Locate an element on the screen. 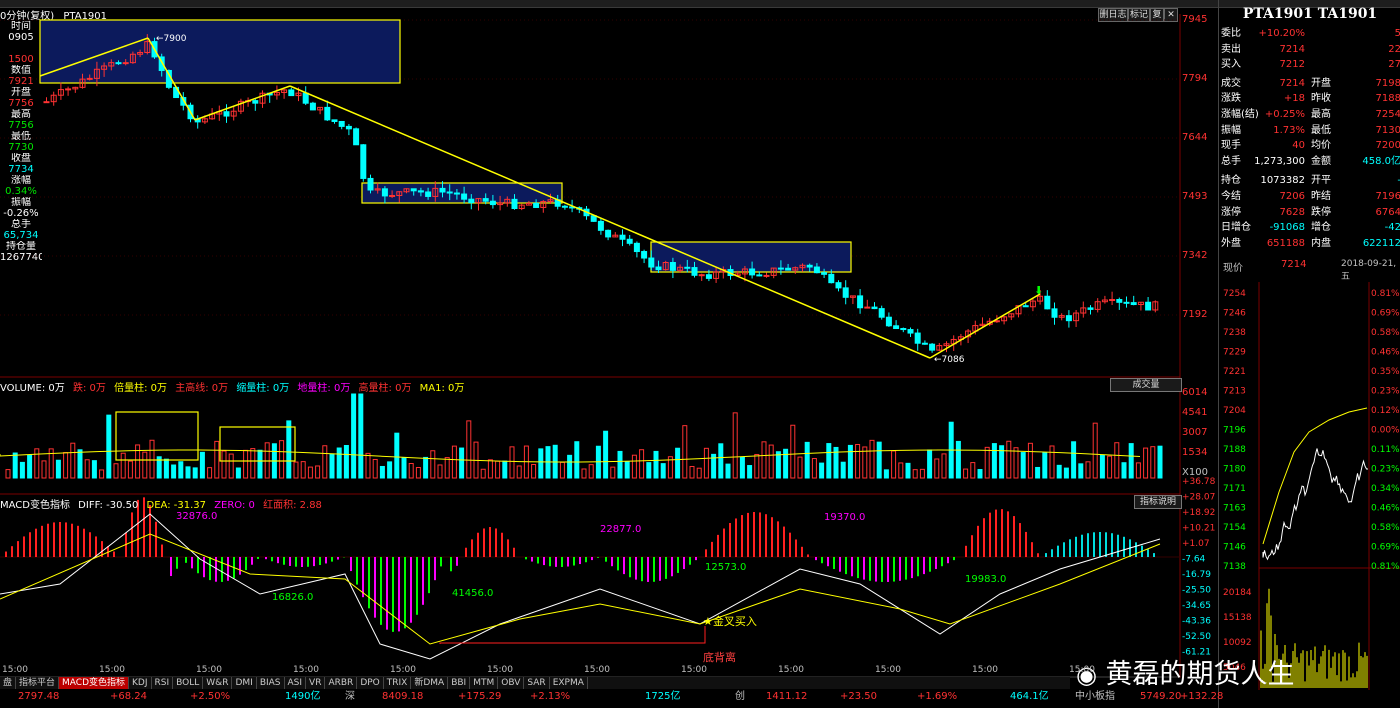 Image resolution: width=1400 pixels, height=708 pixels. status-item: 深 is located at coordinates (350, 696).